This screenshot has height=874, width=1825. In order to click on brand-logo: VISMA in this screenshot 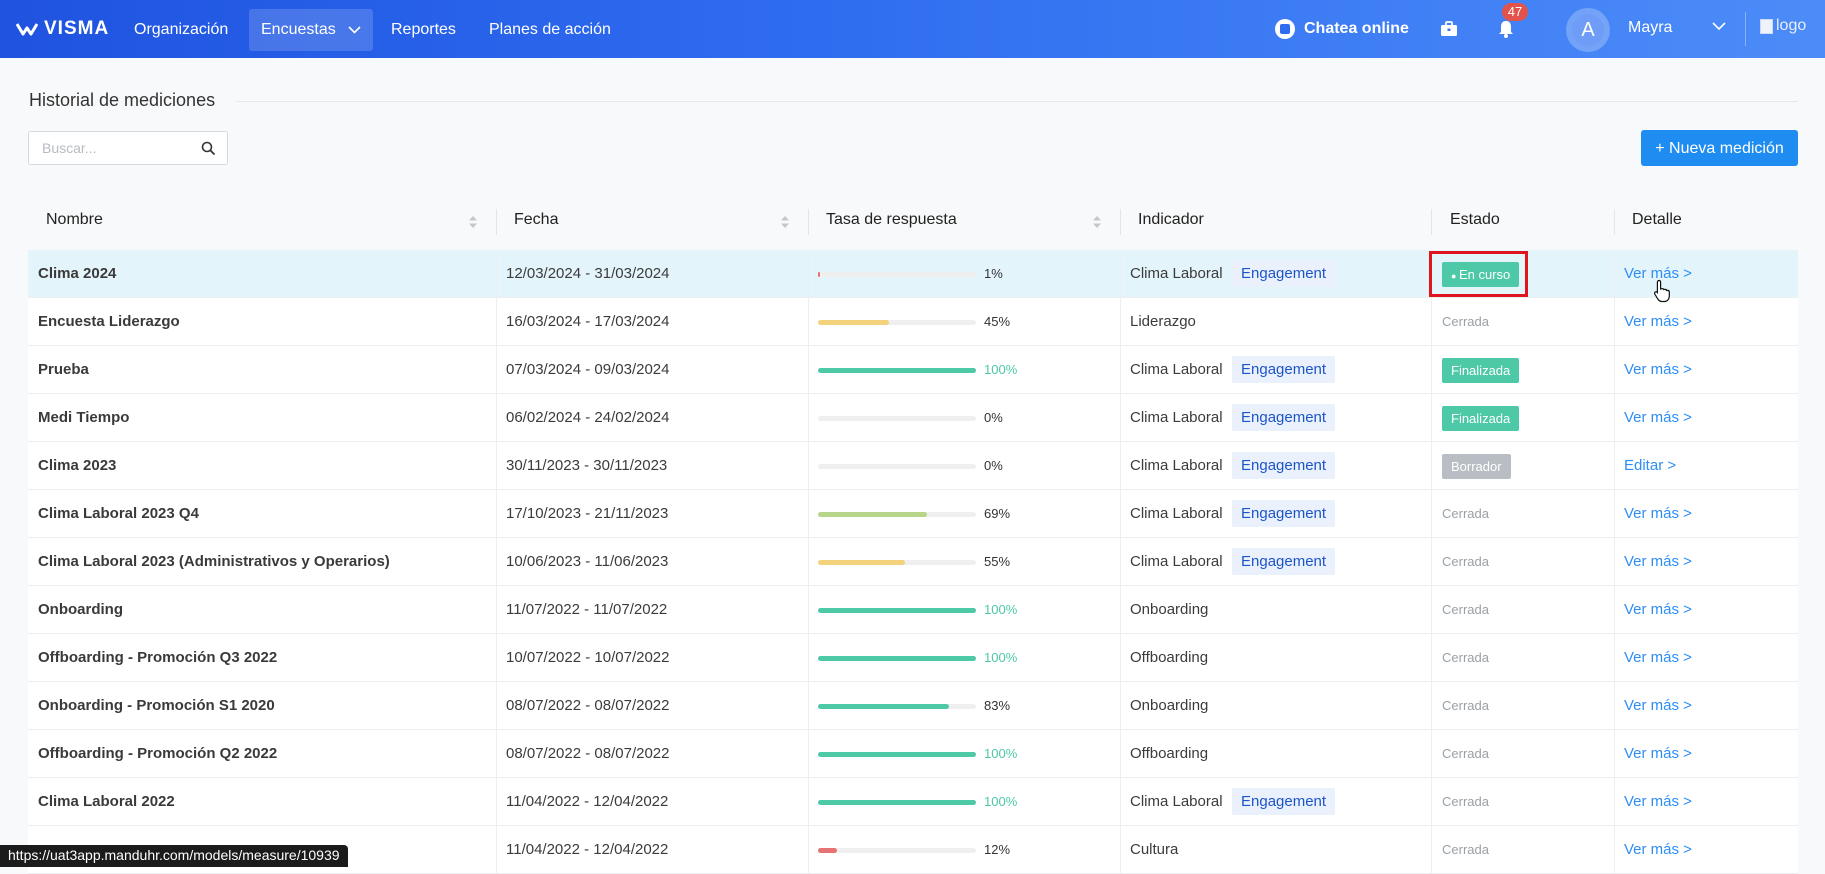, I will do `click(62, 29)`.